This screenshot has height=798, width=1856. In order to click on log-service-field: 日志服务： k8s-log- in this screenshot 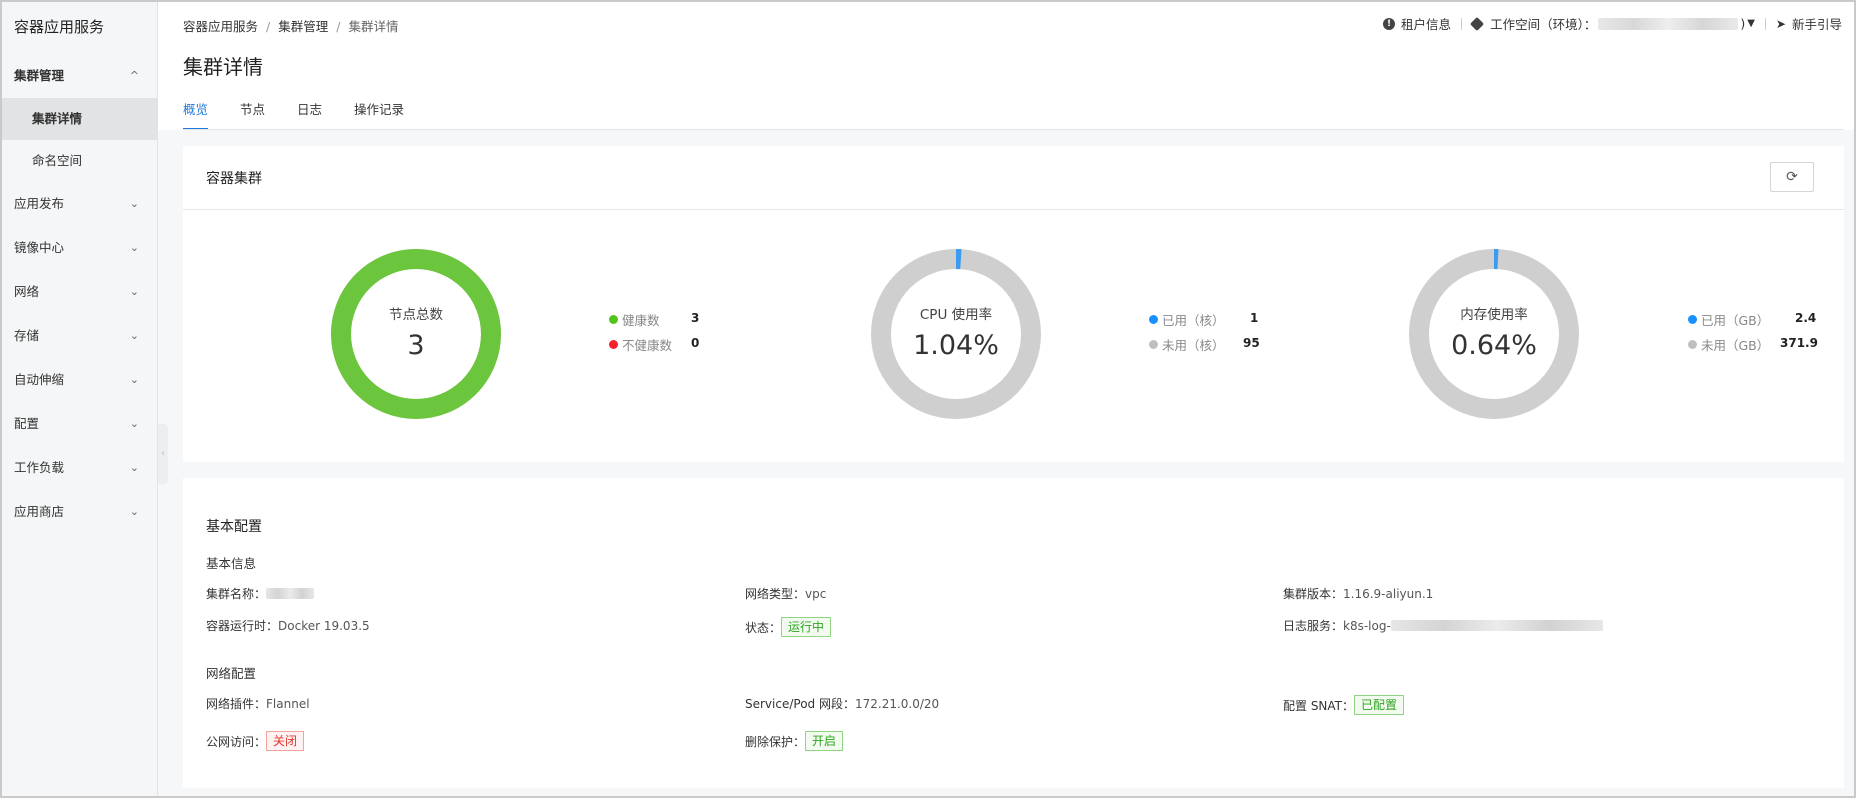, I will do `click(1443, 625)`.